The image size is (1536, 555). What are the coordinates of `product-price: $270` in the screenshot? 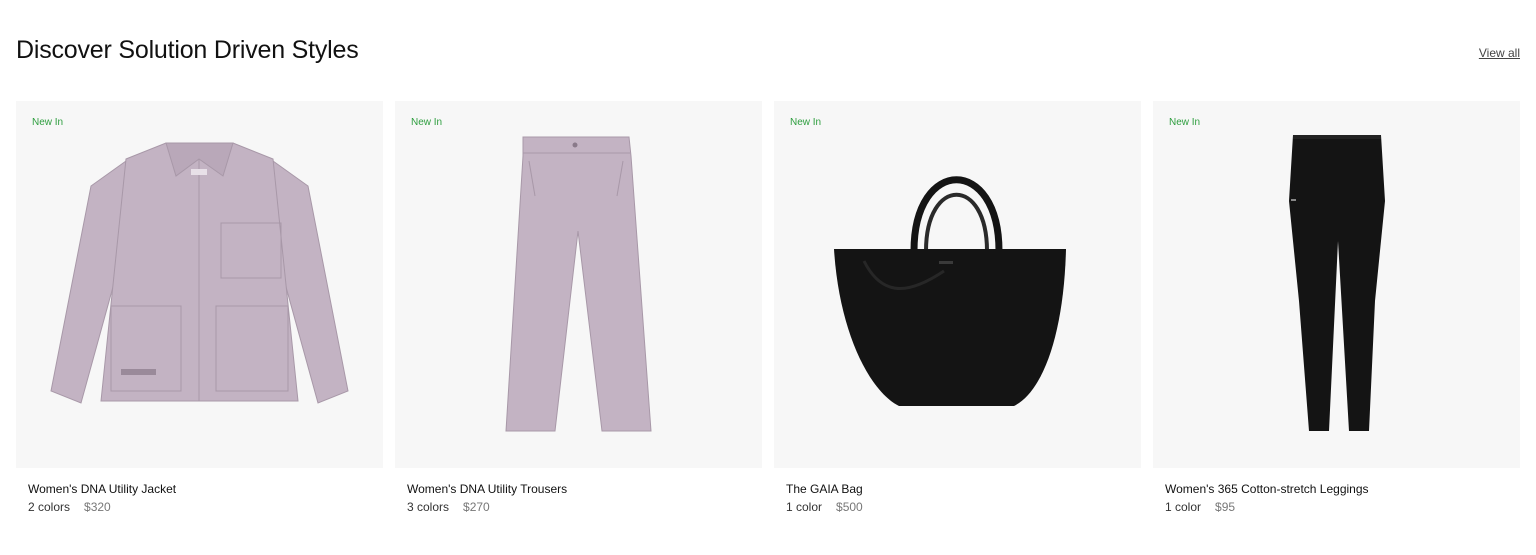 It's located at (476, 507).